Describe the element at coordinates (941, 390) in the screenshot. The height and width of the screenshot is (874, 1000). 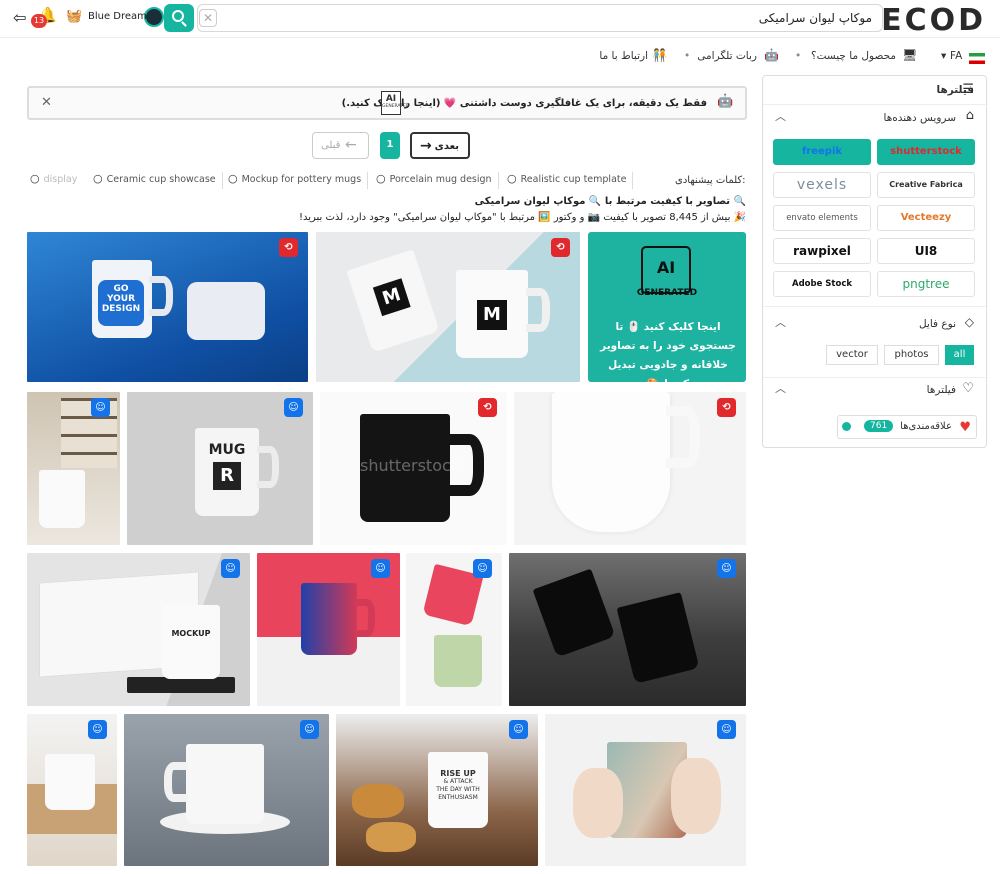
I see `filters2-title: فیلترها` at that location.